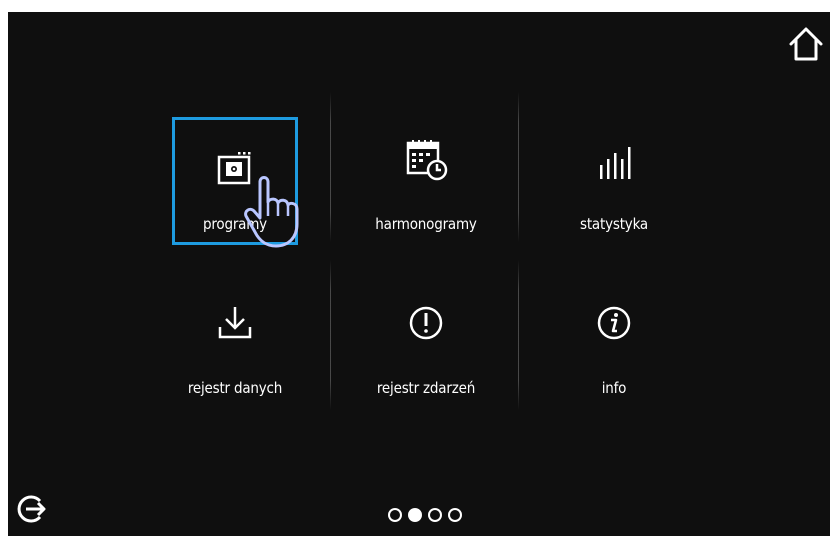 The width and height of the screenshot is (830, 536). Describe the element at coordinates (426, 325) in the screenshot. I see `exclamation-circle-icon` at that location.